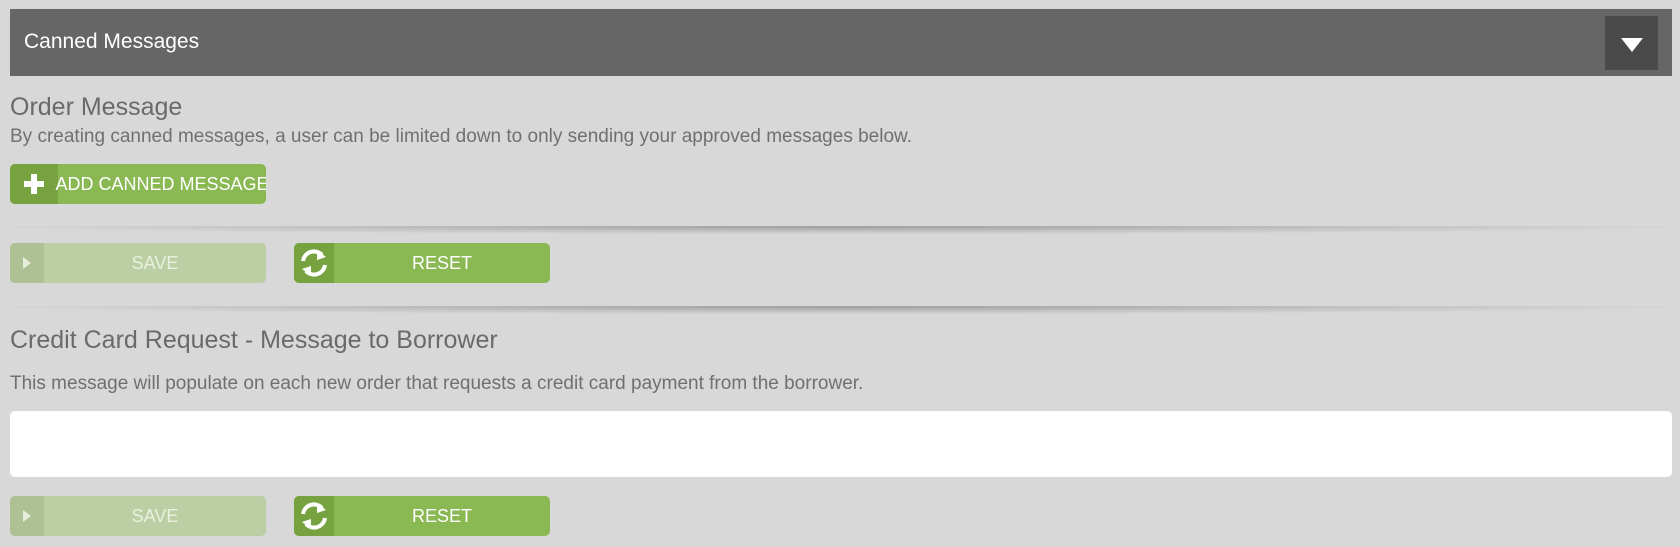 The height and width of the screenshot is (547, 1680). I want to click on panel-header: Canned Messages, so click(841, 42).